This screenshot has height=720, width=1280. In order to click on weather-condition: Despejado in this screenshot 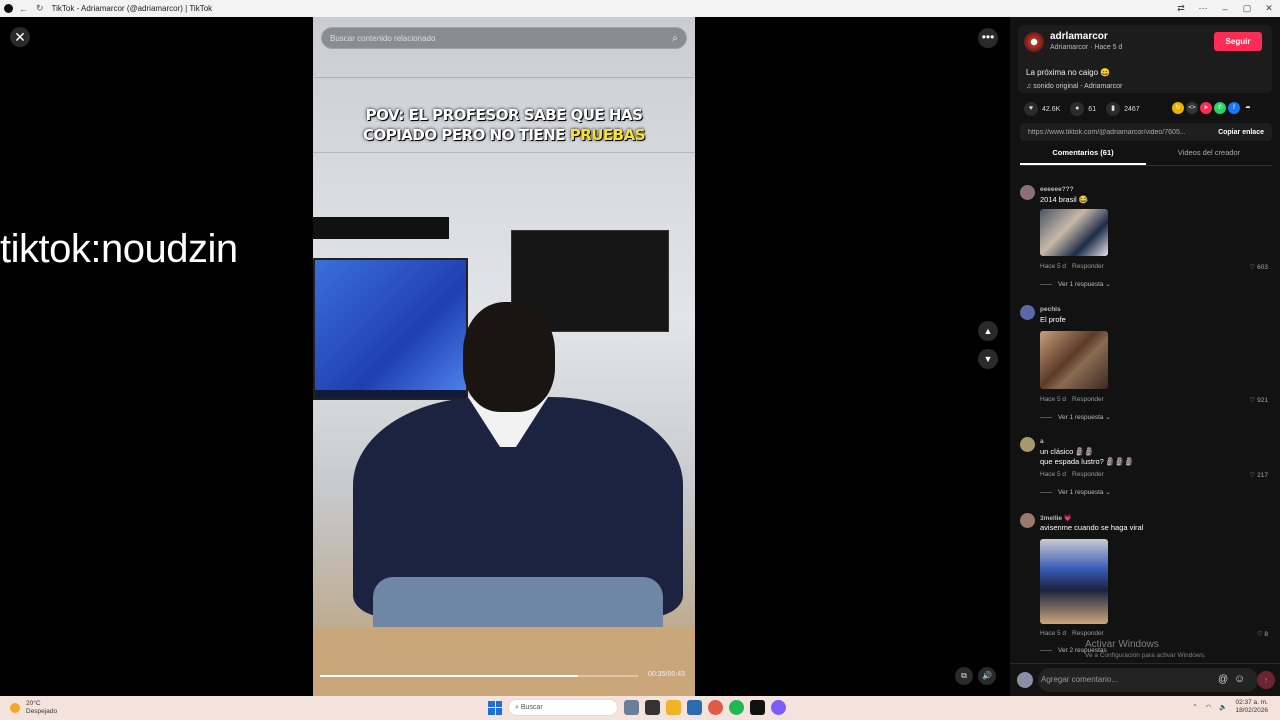, I will do `click(42, 711)`.